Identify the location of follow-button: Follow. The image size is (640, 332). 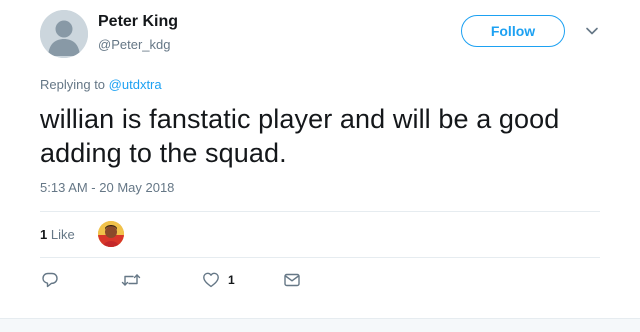
(513, 31).